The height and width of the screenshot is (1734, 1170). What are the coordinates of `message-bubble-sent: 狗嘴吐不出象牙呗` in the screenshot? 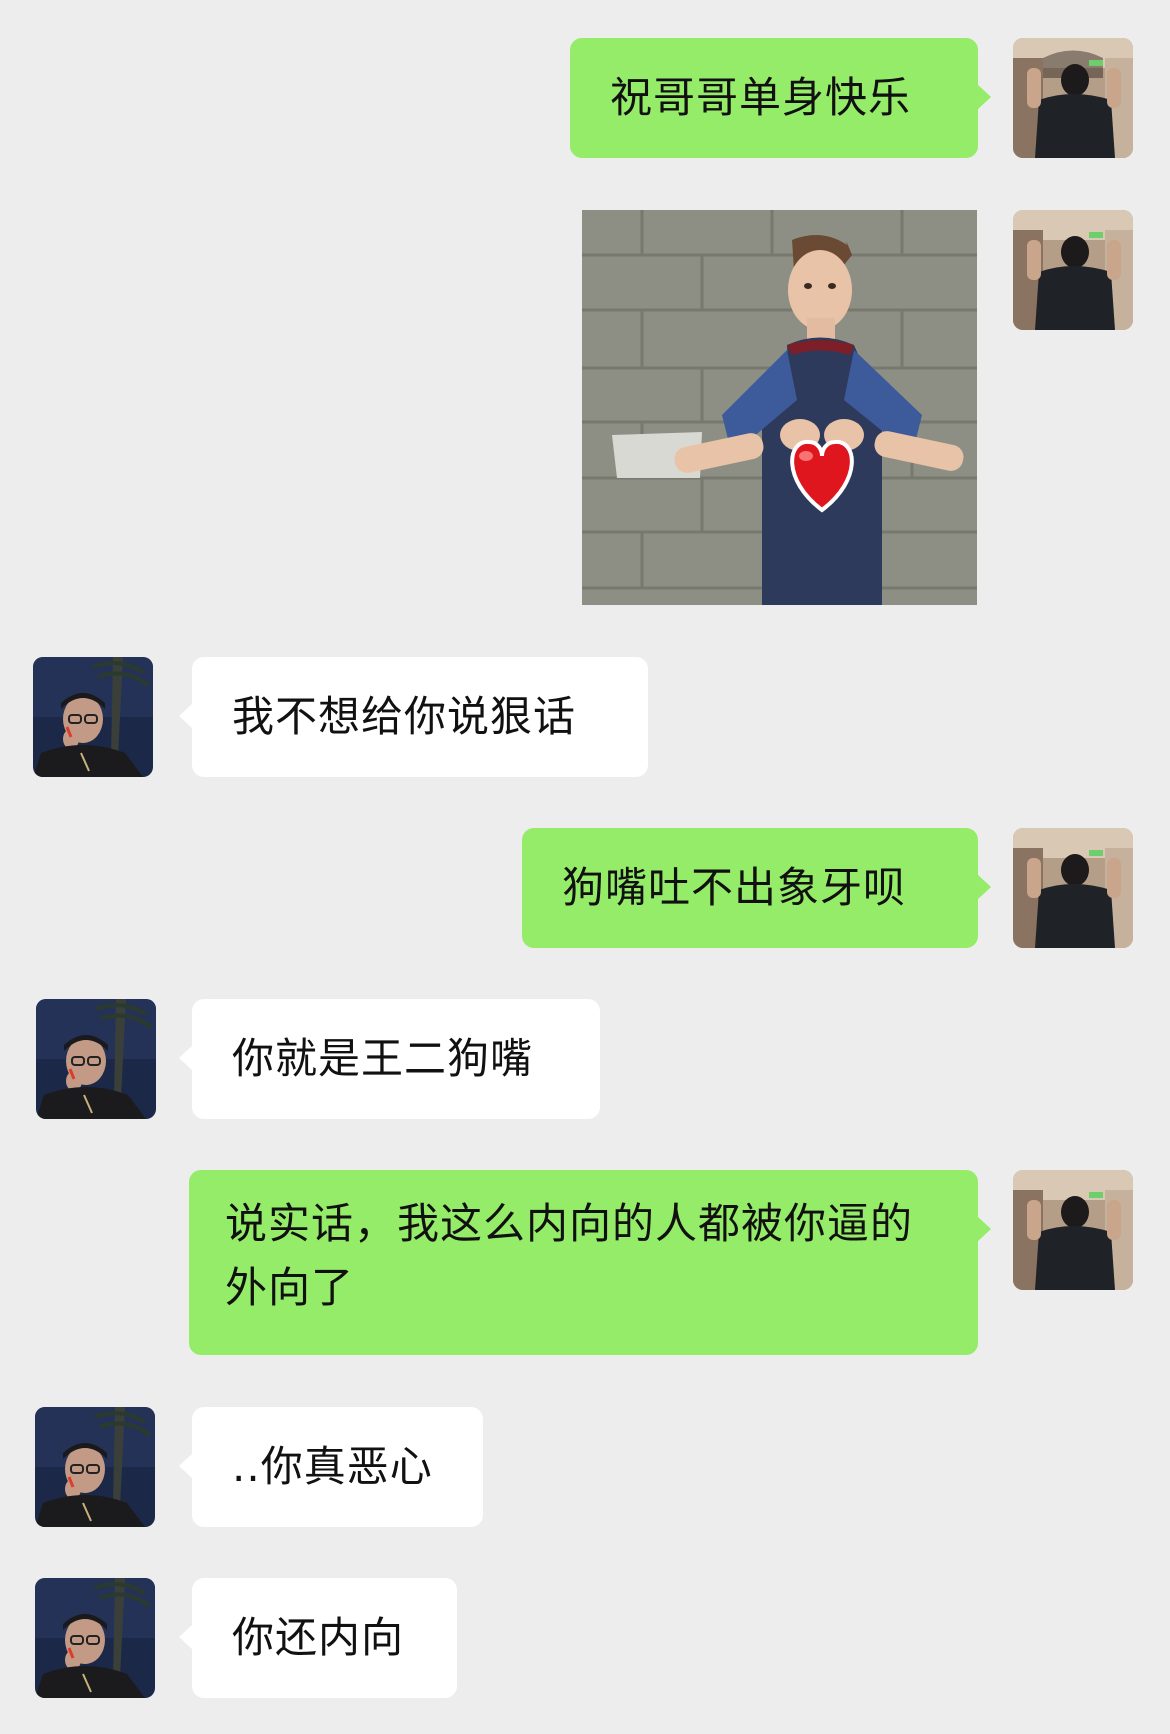 It's located at (756, 888).